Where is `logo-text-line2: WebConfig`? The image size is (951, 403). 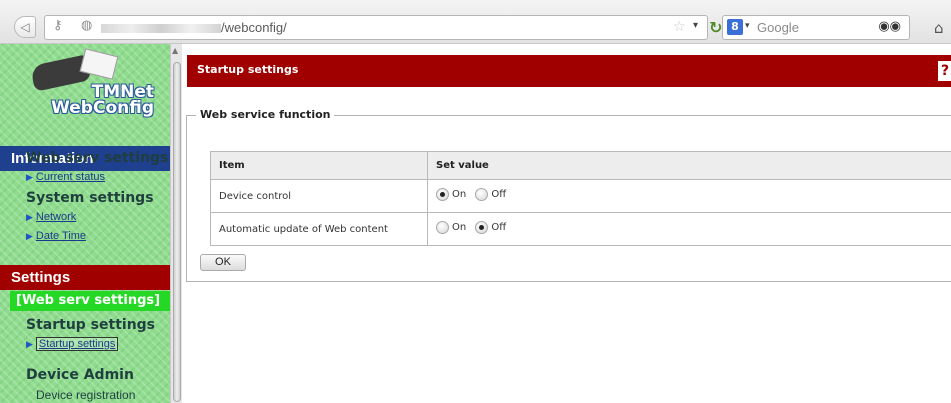 logo-text-line2: WebConfig is located at coordinates (102, 108).